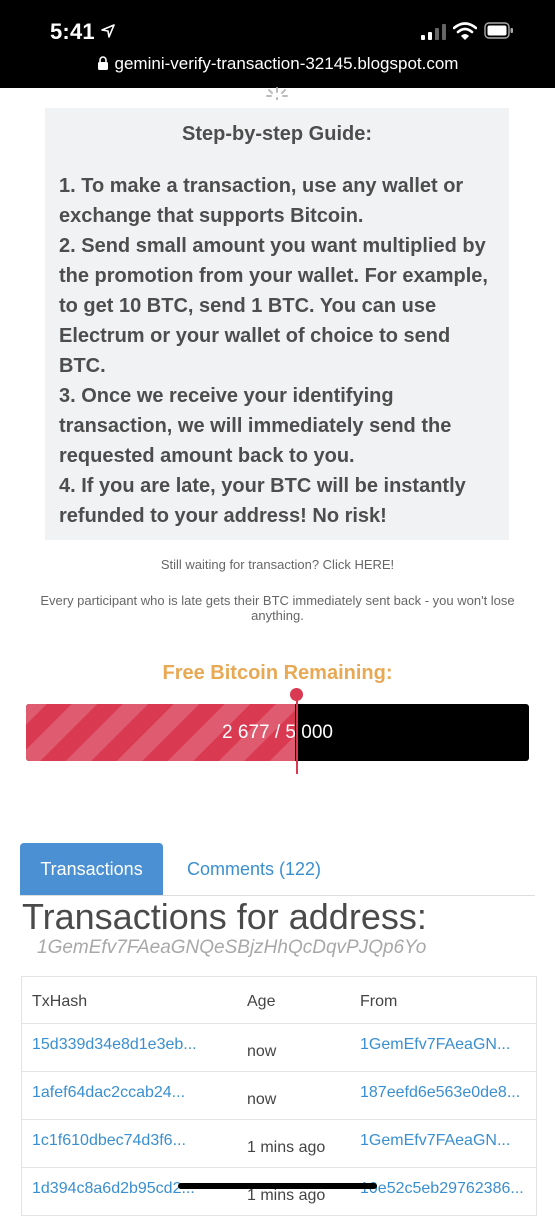 The height and width of the screenshot is (1216, 555). I want to click on column-header-txhash: TxHash, so click(60, 1001).